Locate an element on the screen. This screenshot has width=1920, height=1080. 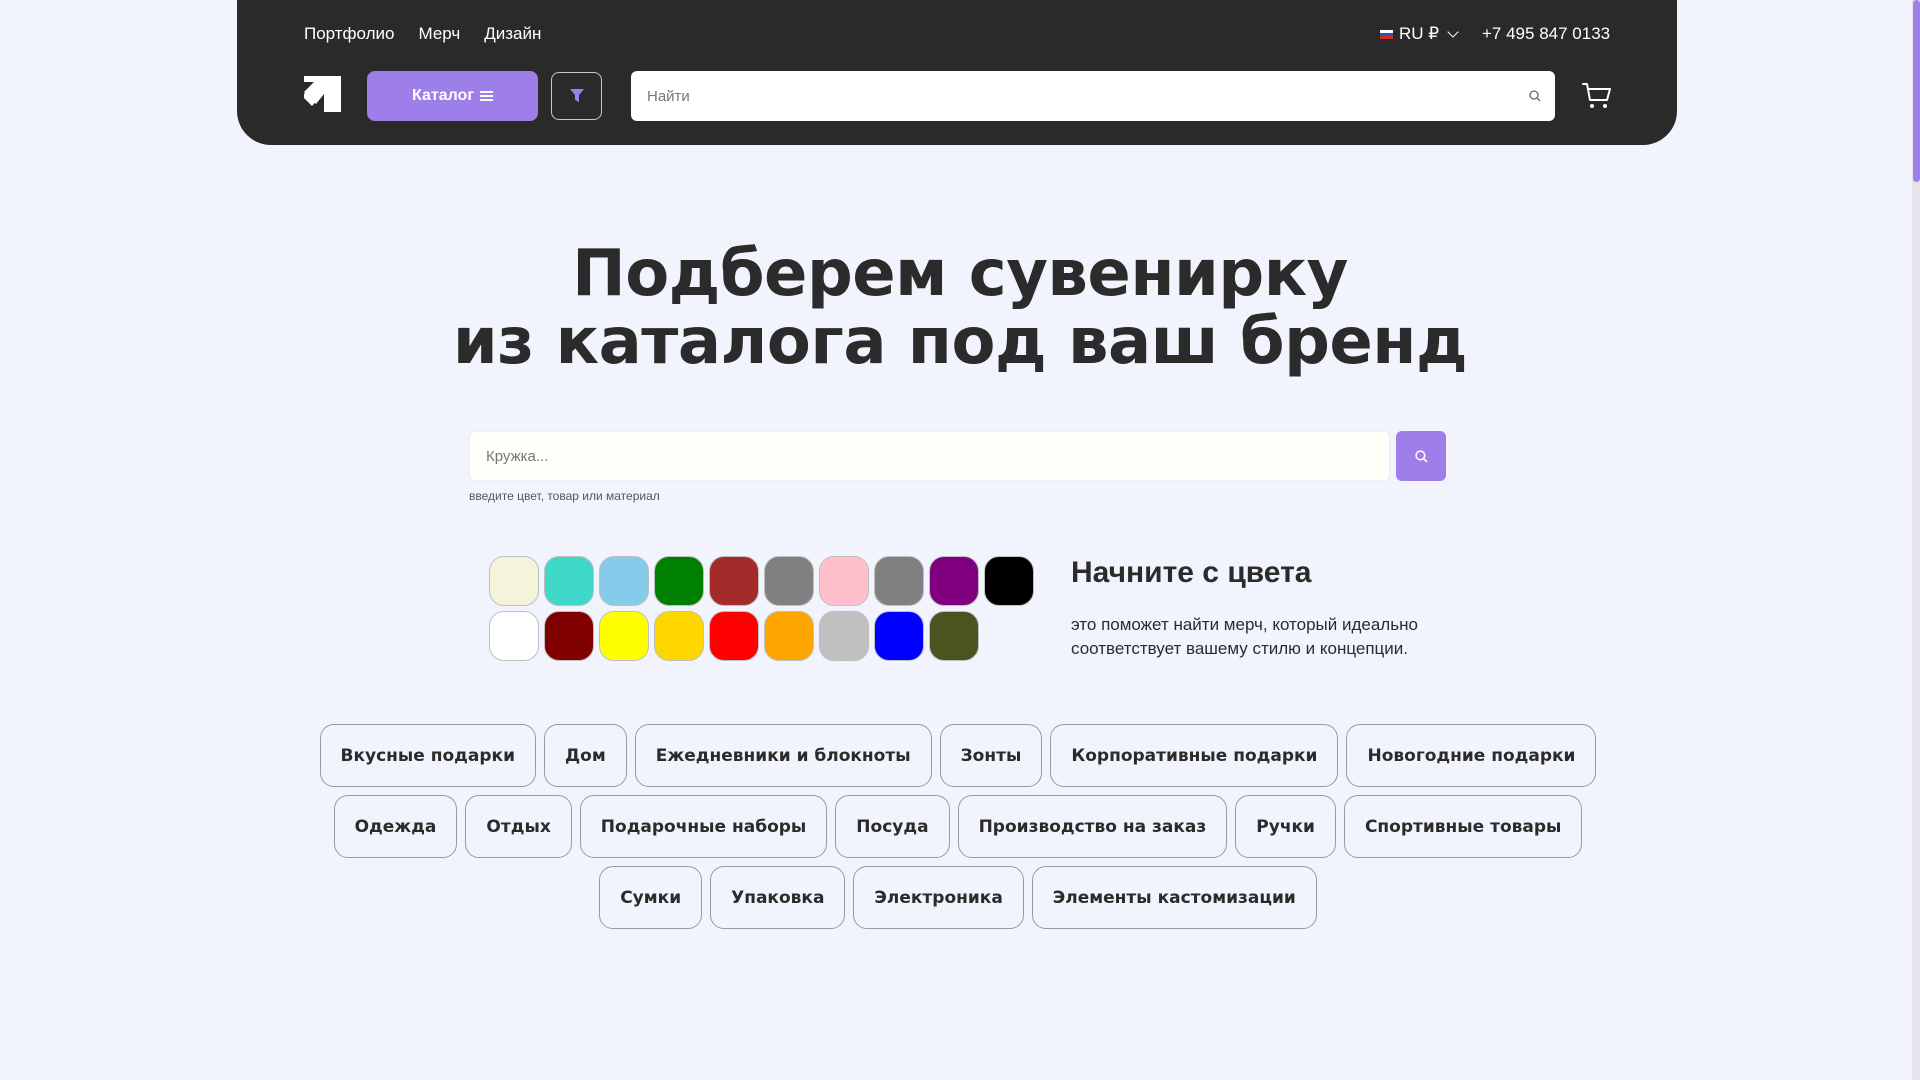
chevron-down-icon is located at coordinates (1453, 32).